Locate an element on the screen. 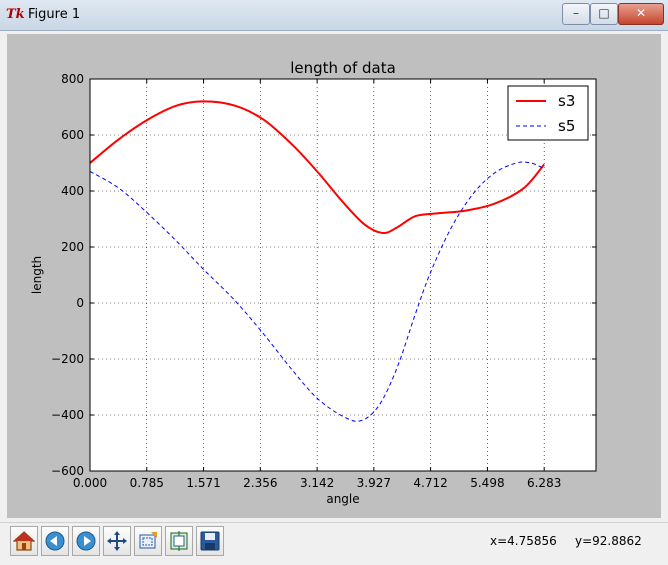 The image size is (668, 565). x-tick-label: 6.283 is located at coordinates (544, 483).